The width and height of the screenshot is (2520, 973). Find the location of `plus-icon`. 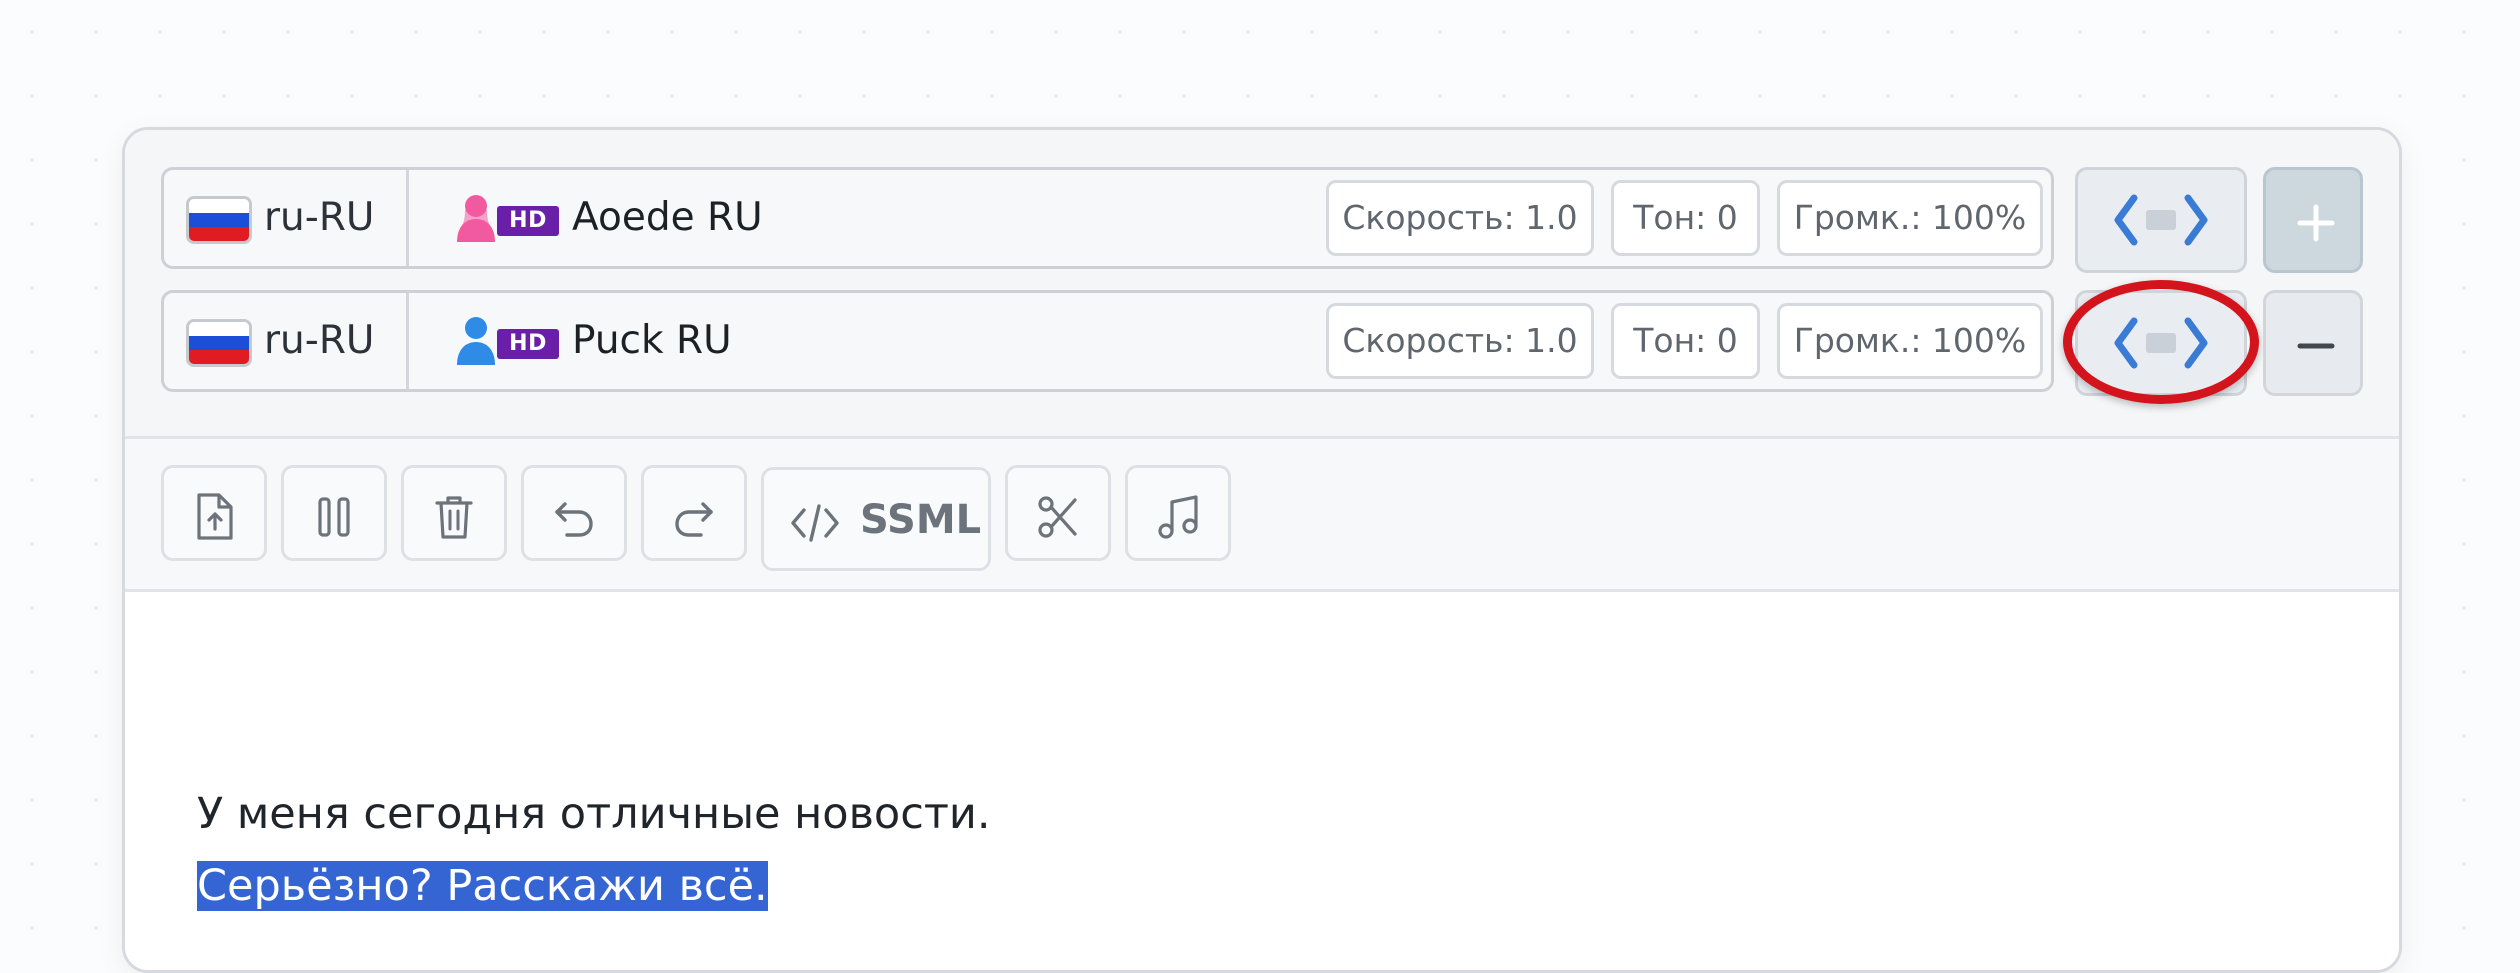

plus-icon is located at coordinates (2316, 223).